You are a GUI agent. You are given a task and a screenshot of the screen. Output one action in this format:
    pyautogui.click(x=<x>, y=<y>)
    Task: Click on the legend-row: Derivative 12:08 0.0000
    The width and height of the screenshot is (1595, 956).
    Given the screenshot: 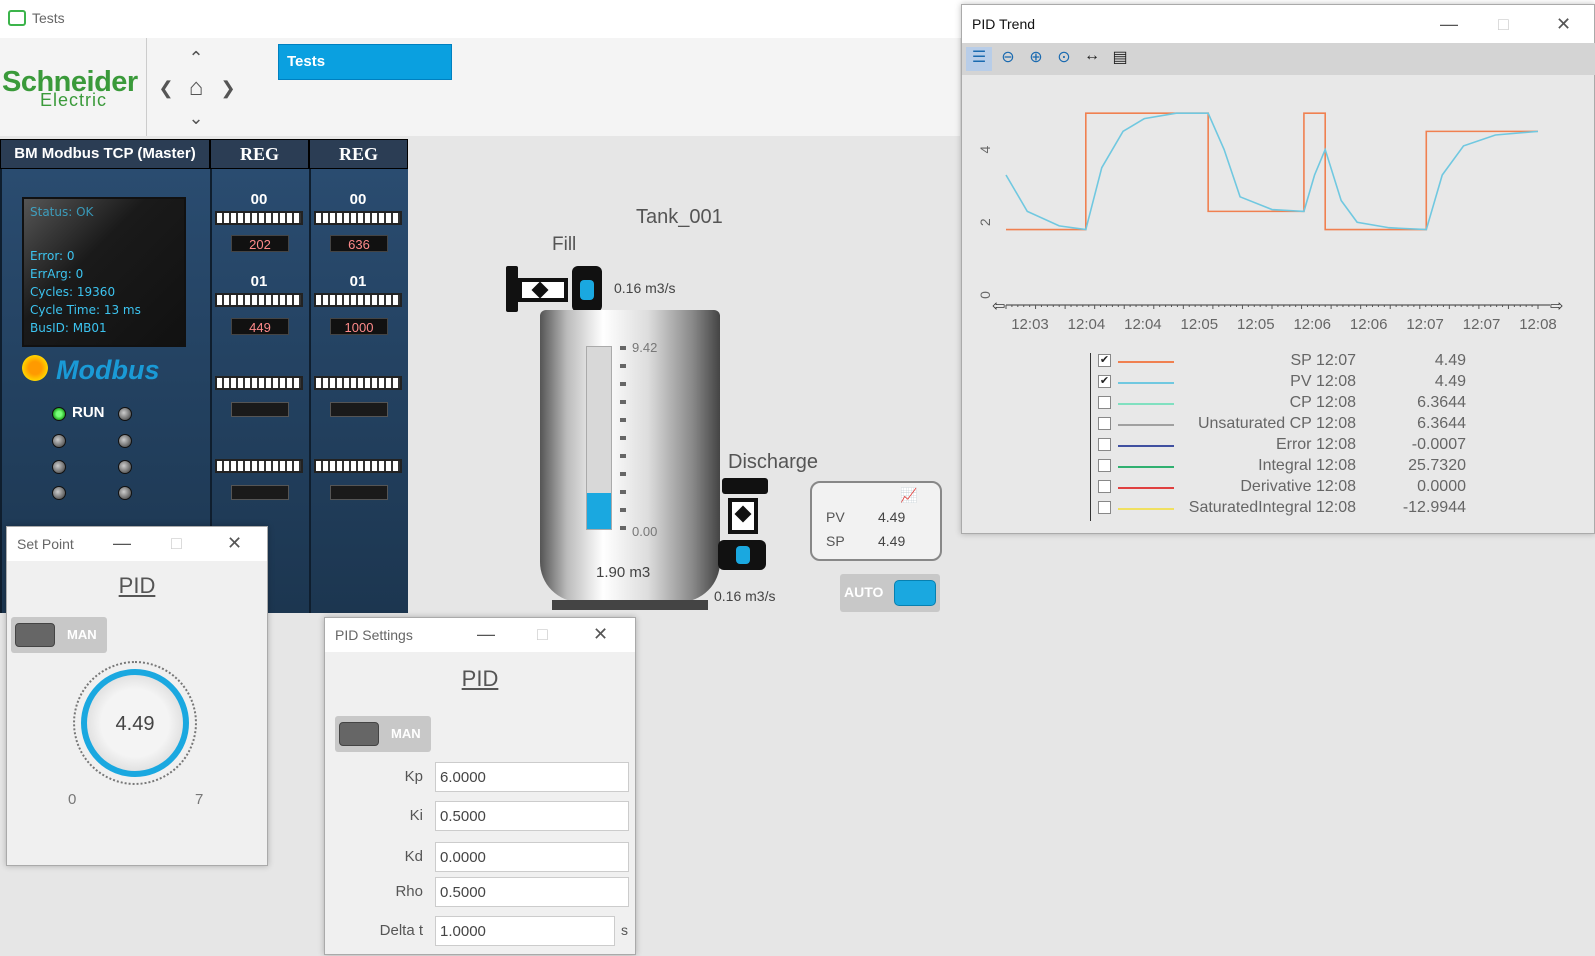 What is the action you would take?
    pyautogui.click(x=1278, y=487)
    